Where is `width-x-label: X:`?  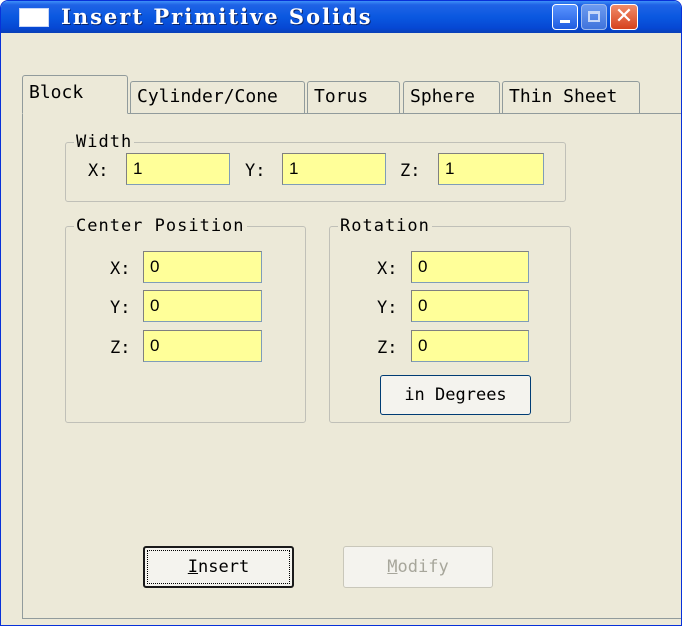 width-x-label: X: is located at coordinates (98, 171).